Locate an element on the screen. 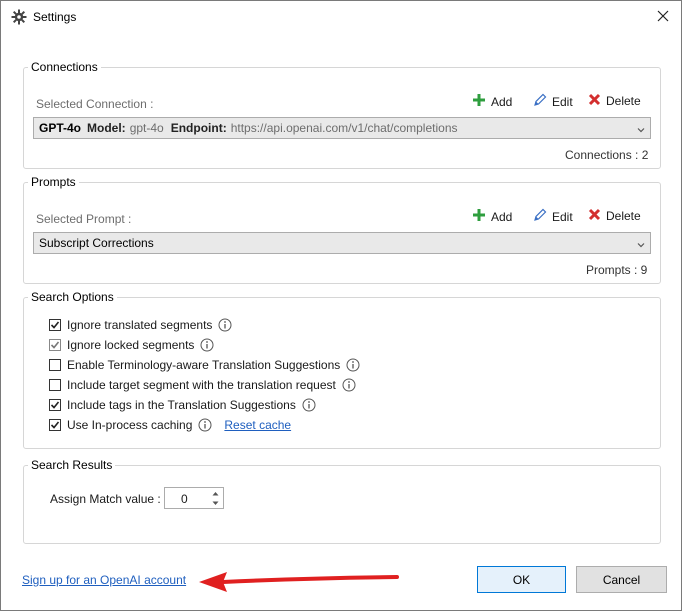 Image resolution: width=682 pixels, height=611 pixels. option-ignore-locked: Ignore locked segments is located at coordinates (131, 345).